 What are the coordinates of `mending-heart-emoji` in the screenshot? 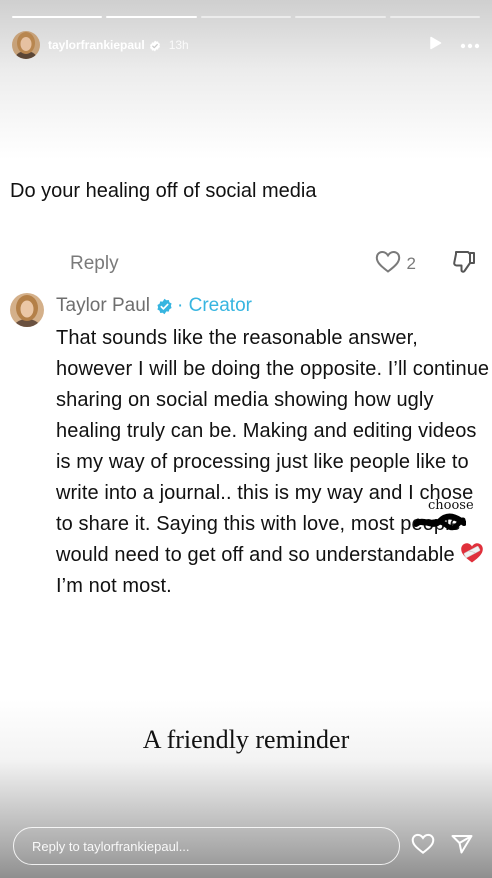 It's located at (472, 553).